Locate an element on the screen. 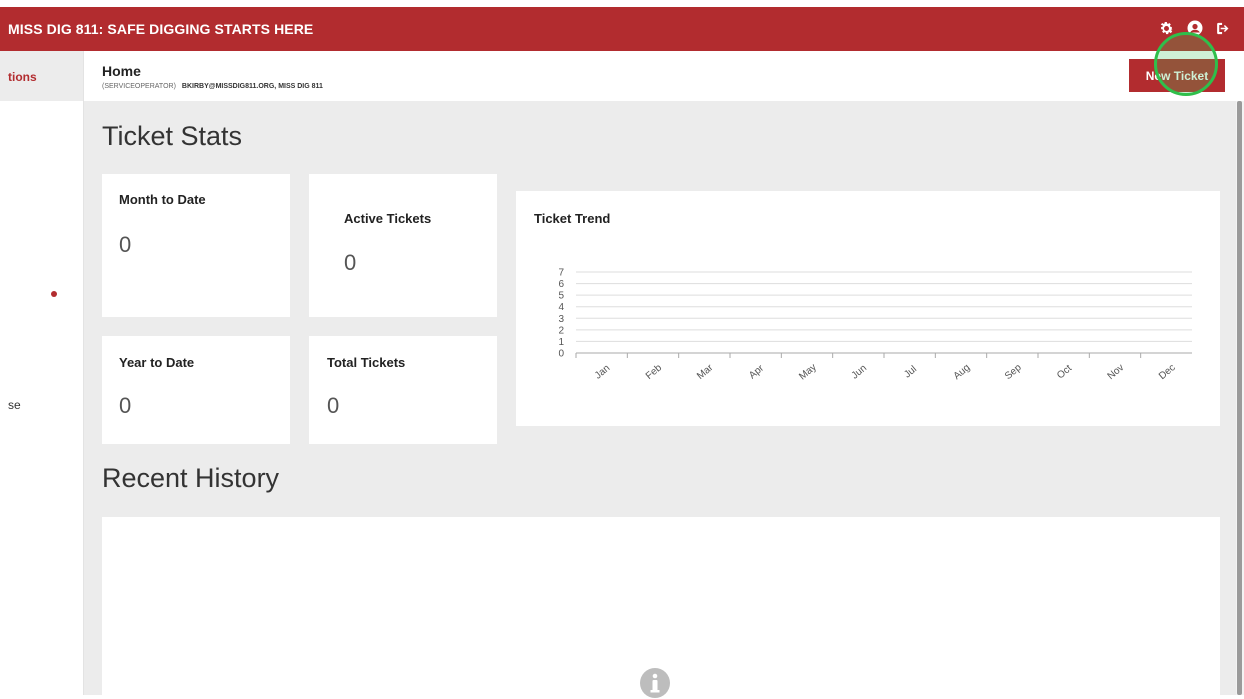 This screenshot has width=1244, height=699. y-tick-label: 6 is located at coordinates (561, 284).